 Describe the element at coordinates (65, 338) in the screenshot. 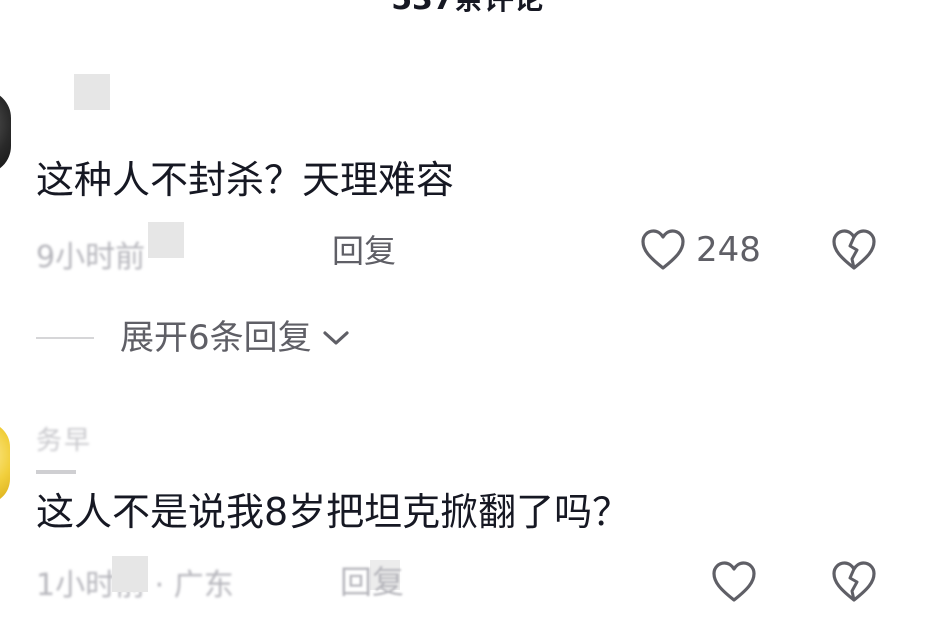

I see `divider` at that location.